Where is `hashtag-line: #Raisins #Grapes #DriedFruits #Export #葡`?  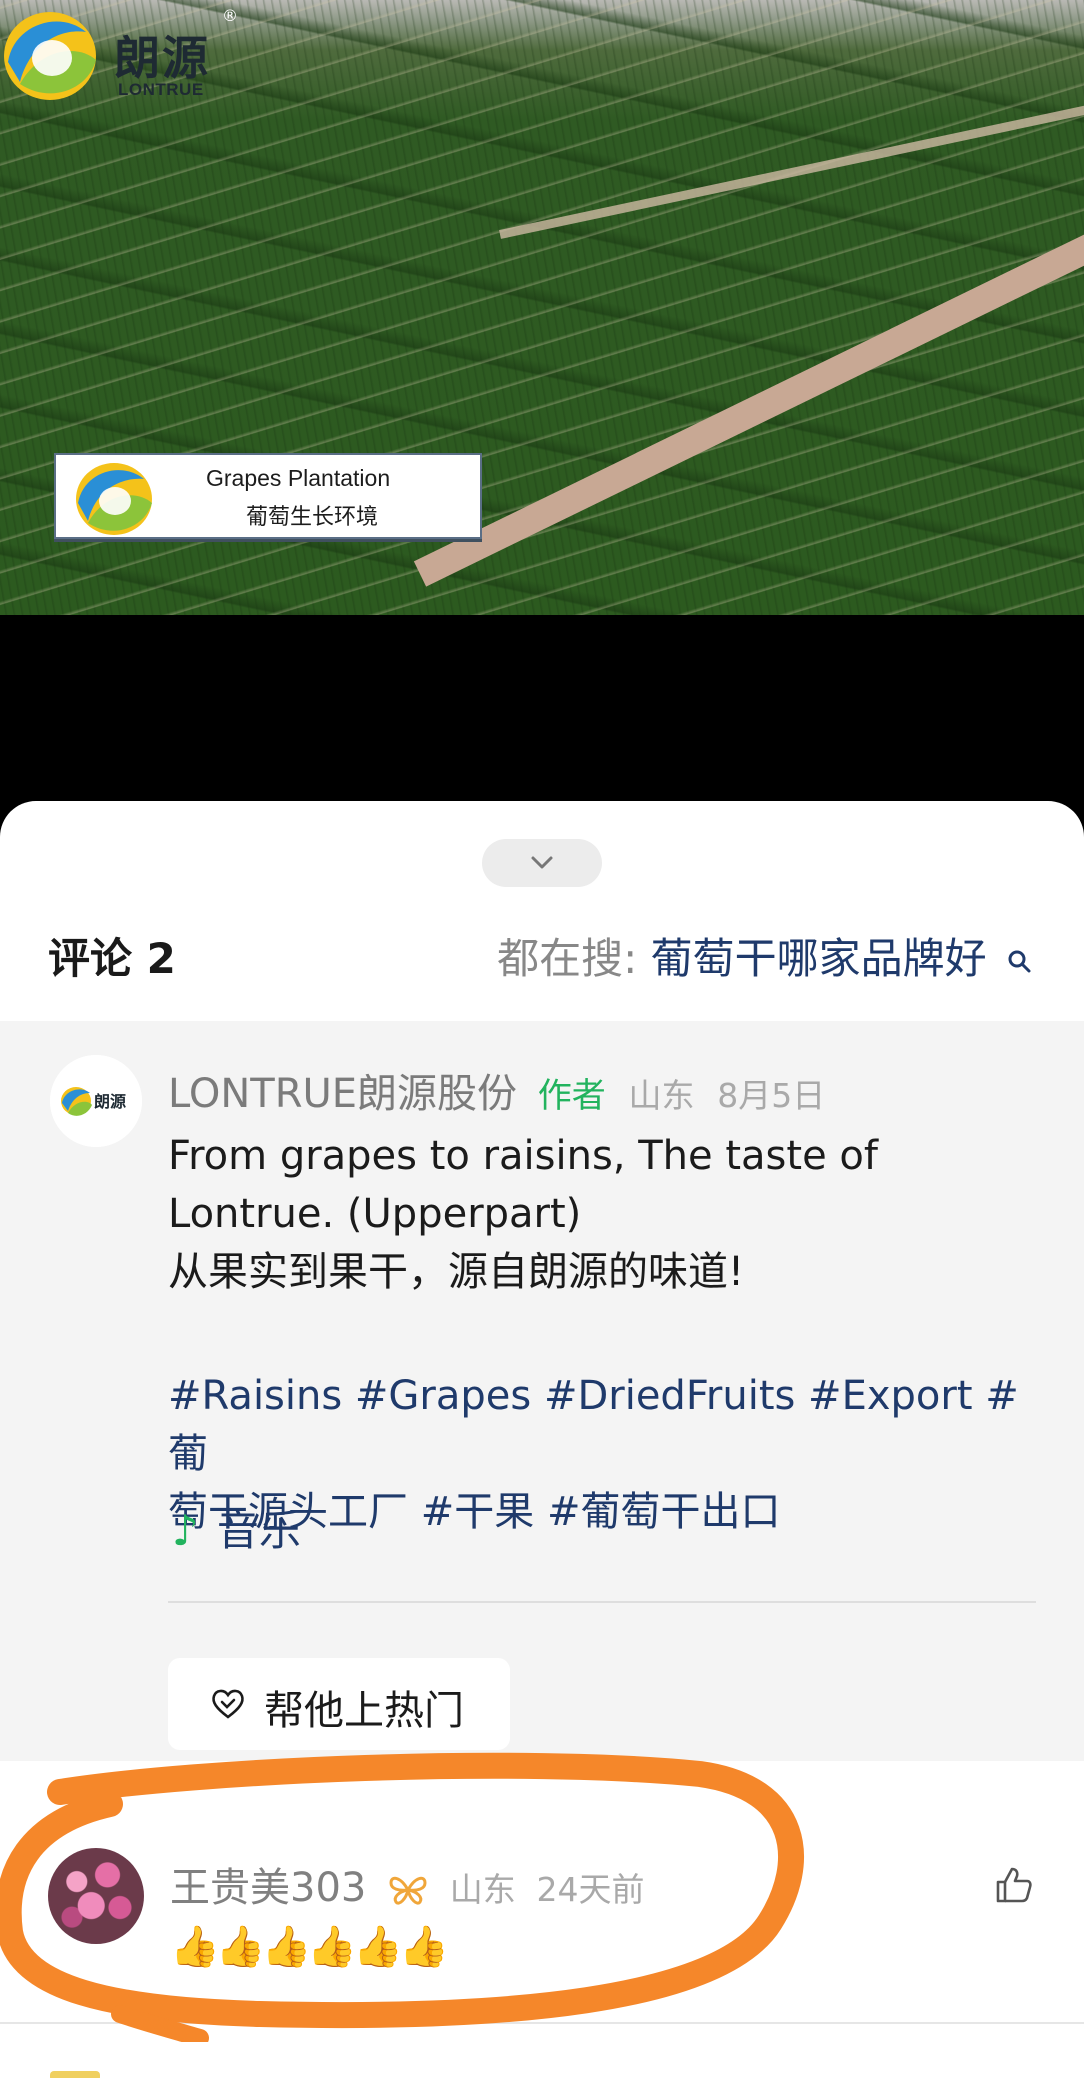
hashtag-line: #Raisins #Grapes #DriedFruits #Export #葡 is located at coordinates (608, 1425).